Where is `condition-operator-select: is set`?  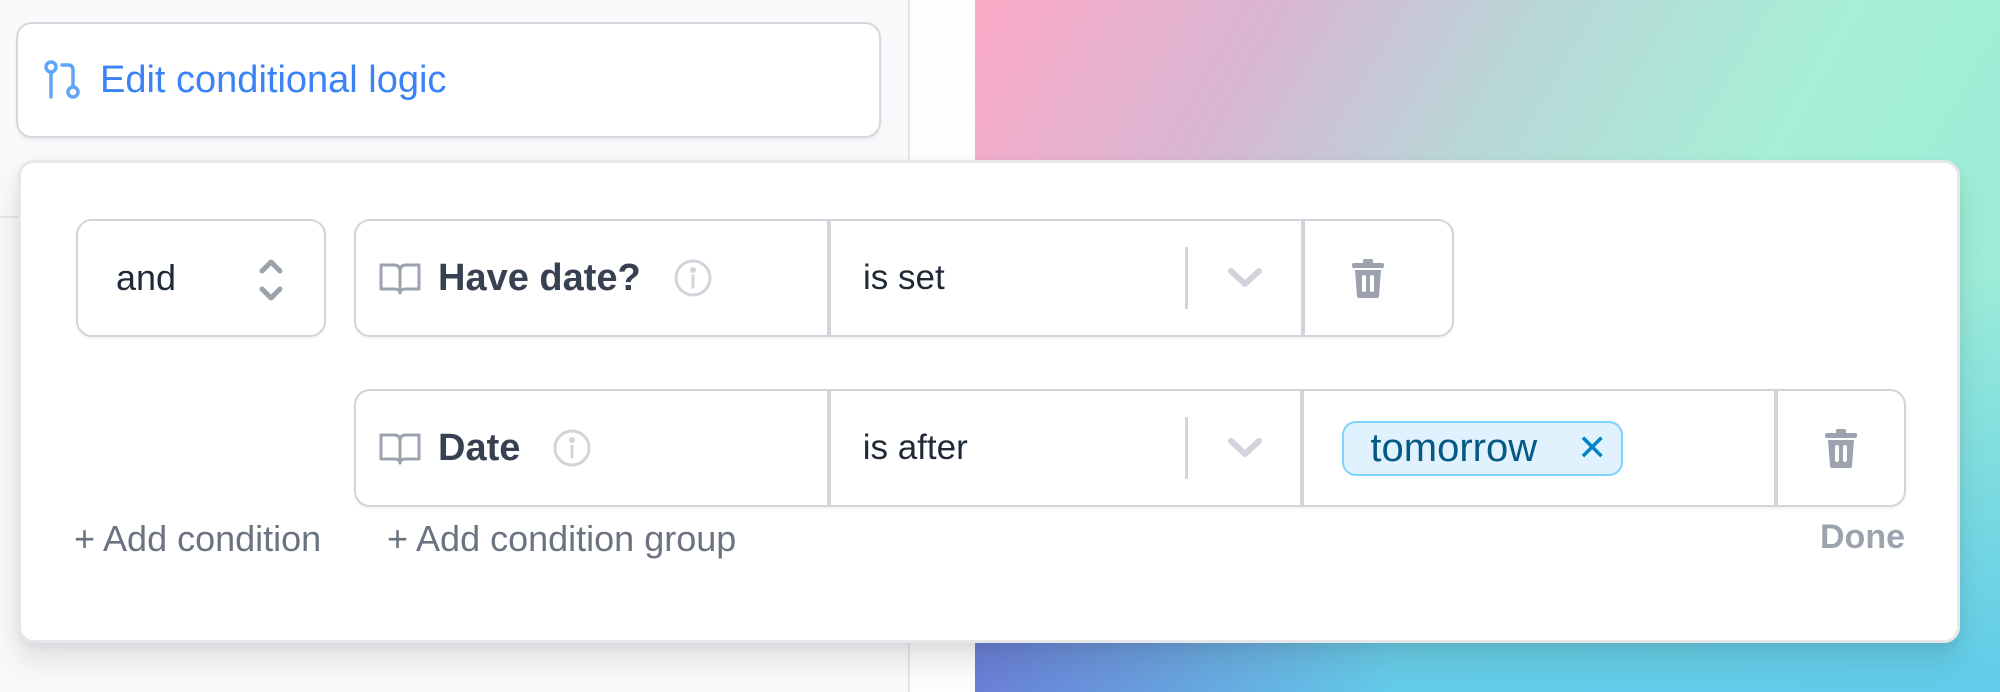 condition-operator-select: is set is located at coordinates (1064, 278).